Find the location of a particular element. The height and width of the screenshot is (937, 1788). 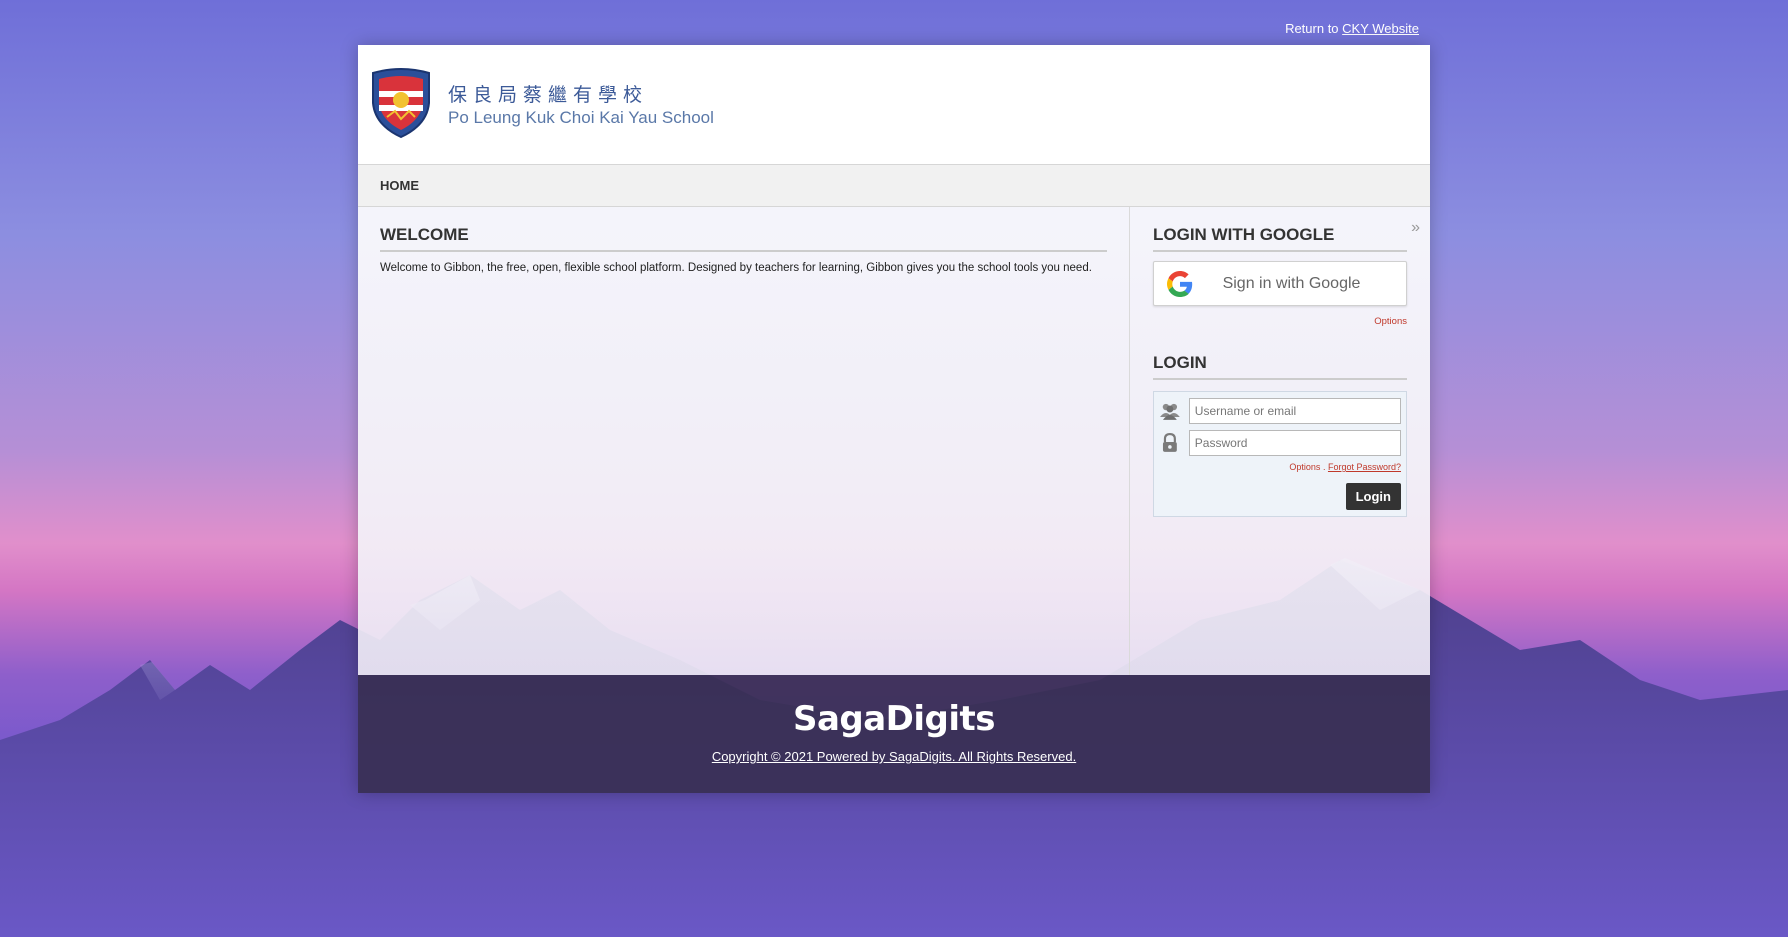

google-sign-in-button: Sign in with Google is located at coordinates (1280, 283).